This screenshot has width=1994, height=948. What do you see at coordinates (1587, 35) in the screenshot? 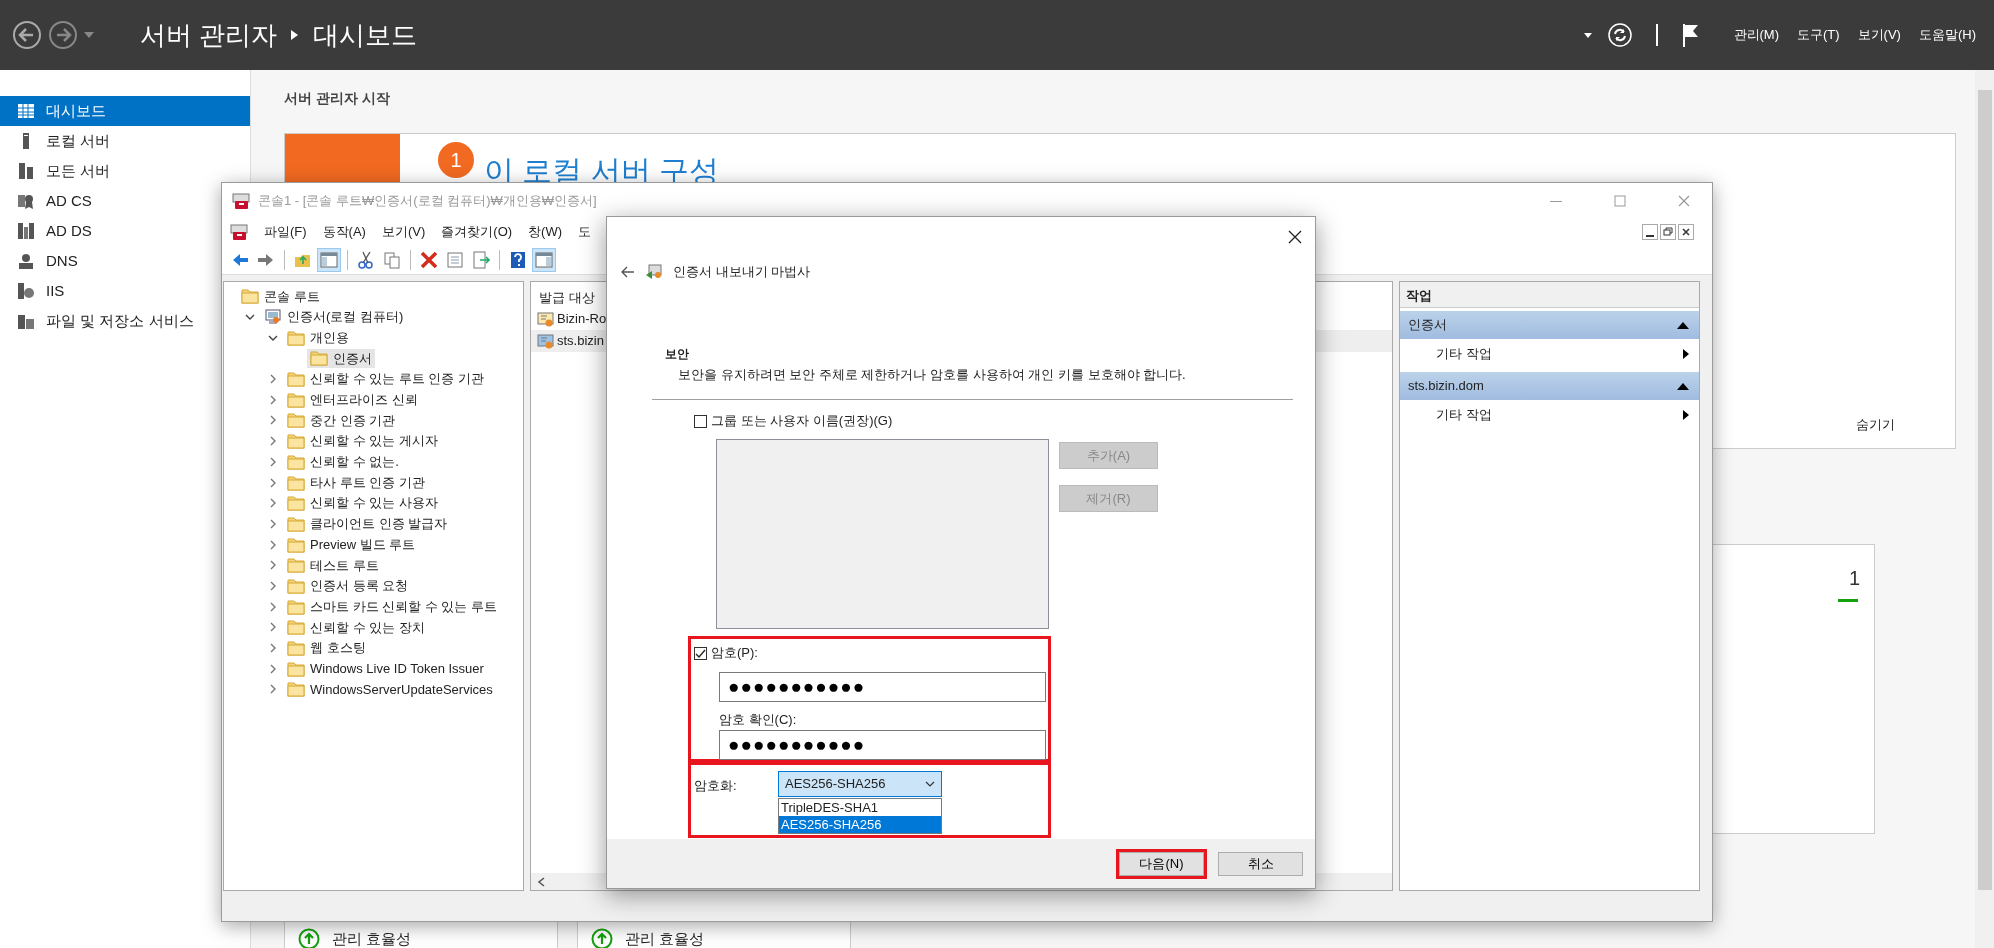
I see `dropdown-icon` at bounding box center [1587, 35].